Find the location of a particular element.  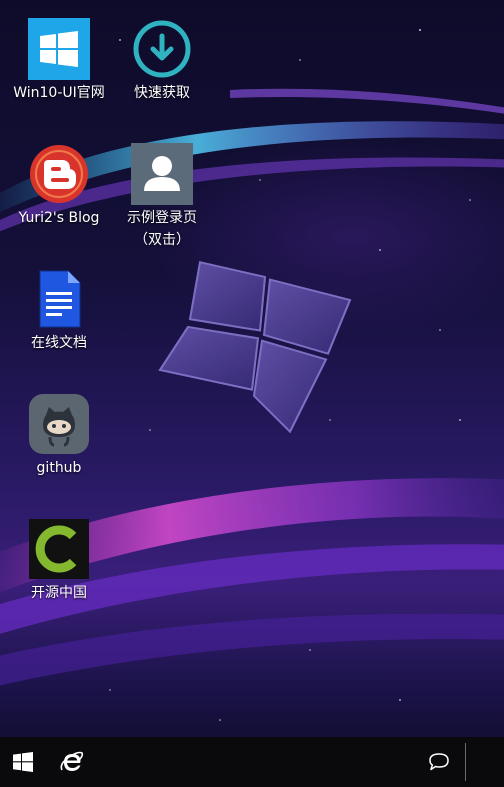

message-icon is located at coordinates (439, 762).